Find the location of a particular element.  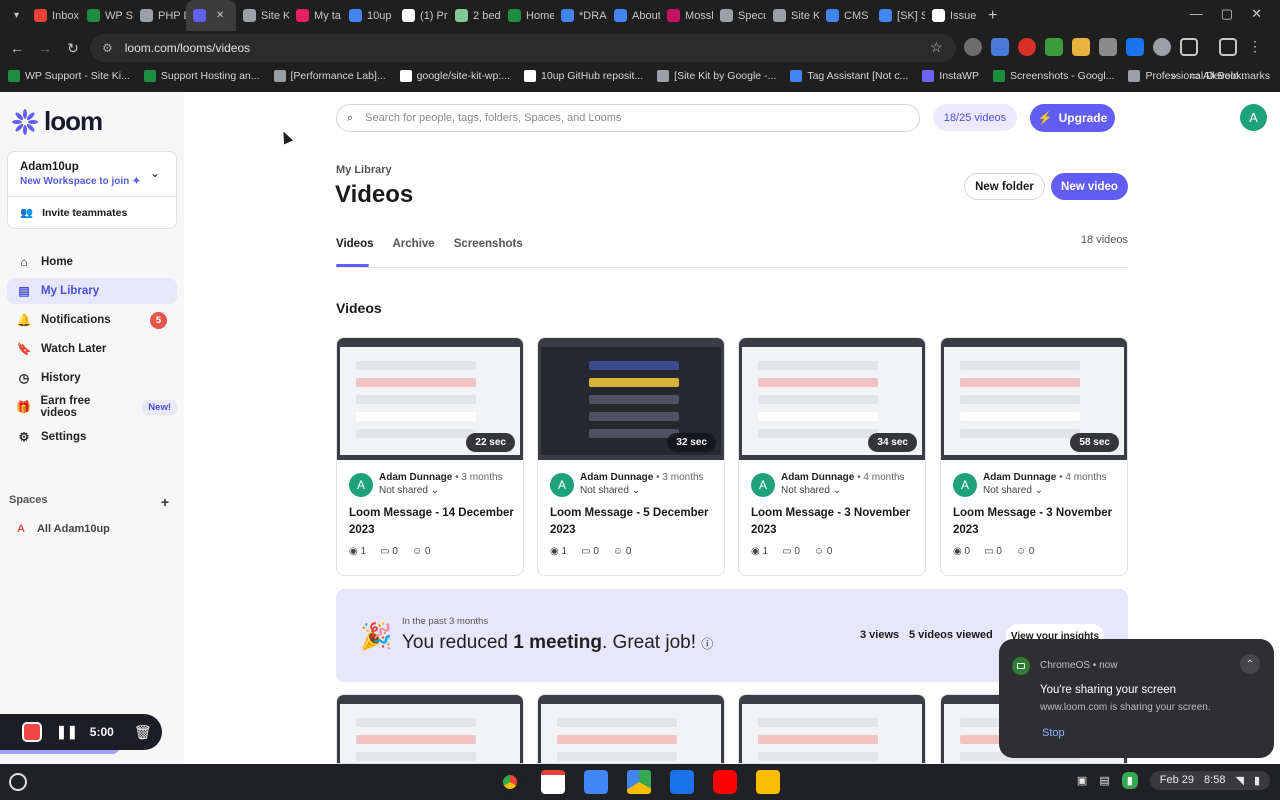

keep-icon is located at coordinates (768, 782).